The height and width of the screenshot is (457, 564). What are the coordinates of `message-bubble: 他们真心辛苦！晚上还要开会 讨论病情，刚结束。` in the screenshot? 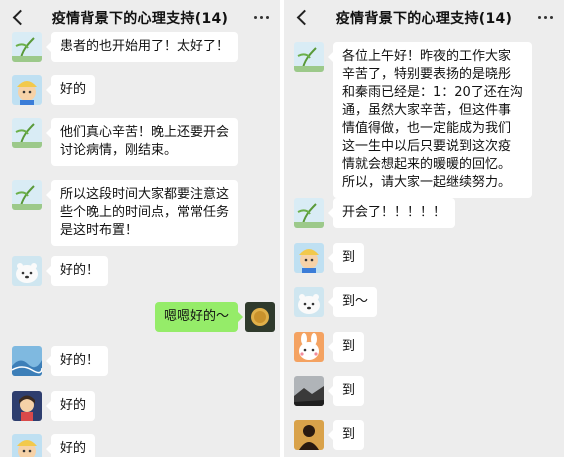 It's located at (142, 142).